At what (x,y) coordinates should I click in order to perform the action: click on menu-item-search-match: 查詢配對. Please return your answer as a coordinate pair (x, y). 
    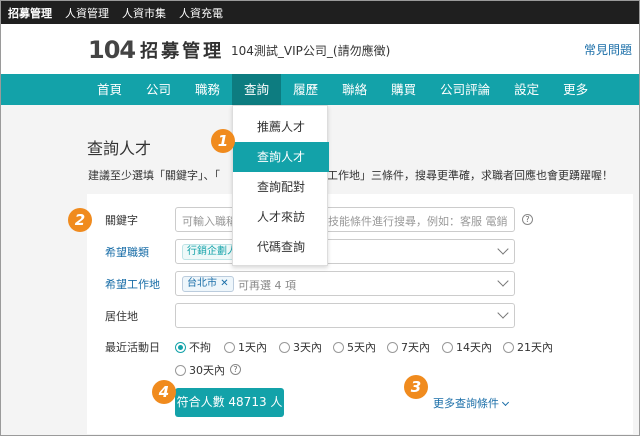
    Looking at the image, I should click on (281, 187).